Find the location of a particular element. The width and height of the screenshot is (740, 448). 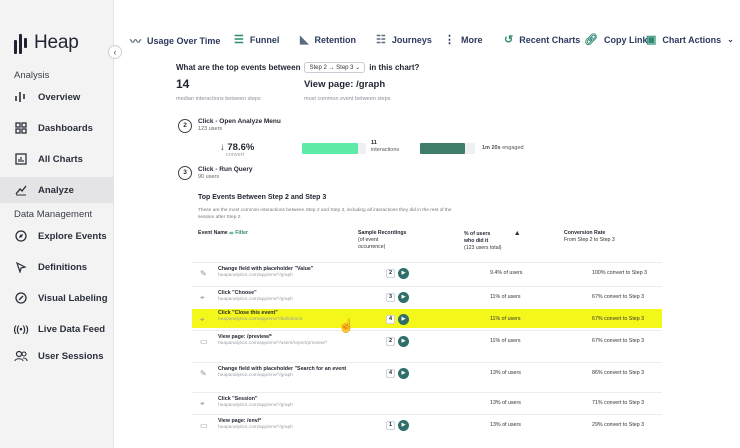

explore-icon is located at coordinates (21, 236).